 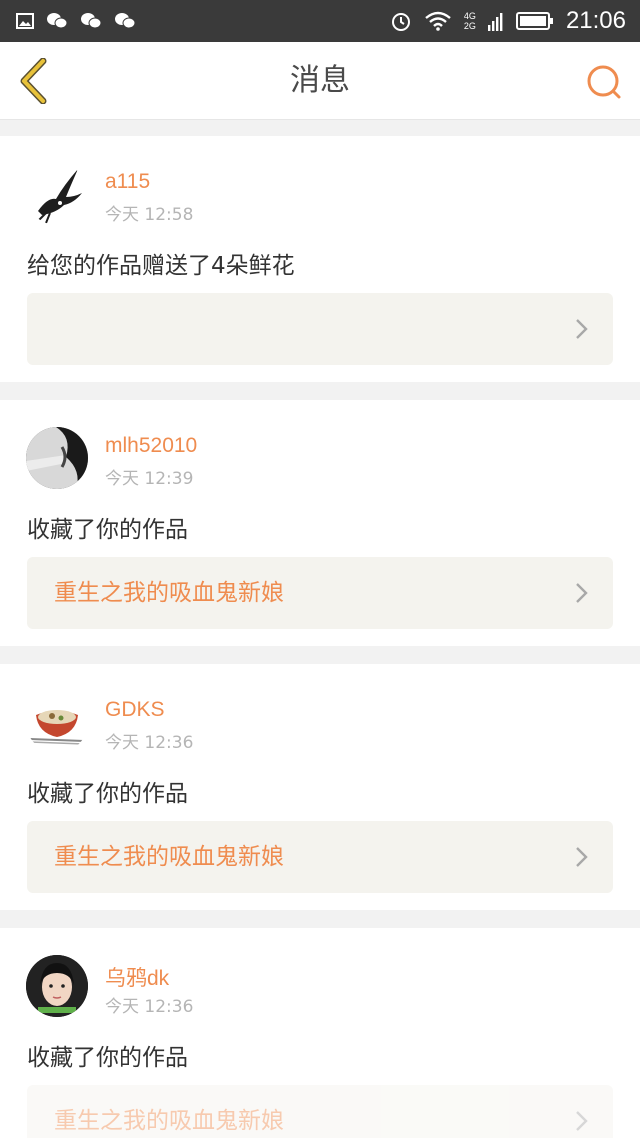 What do you see at coordinates (469, 26) in the screenshot?
I see `network-type-bottom: 2G` at bounding box center [469, 26].